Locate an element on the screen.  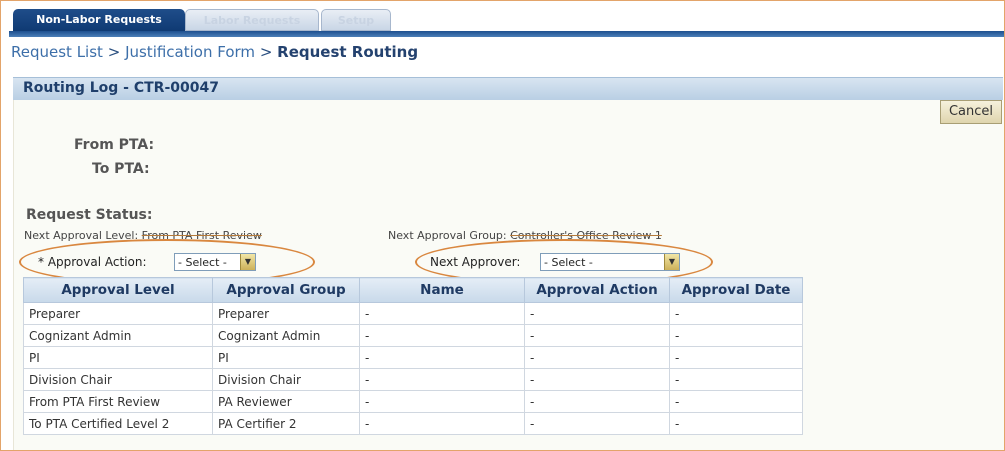
cell-approval-level: To PTA Certified Level 2 is located at coordinates (118, 423).